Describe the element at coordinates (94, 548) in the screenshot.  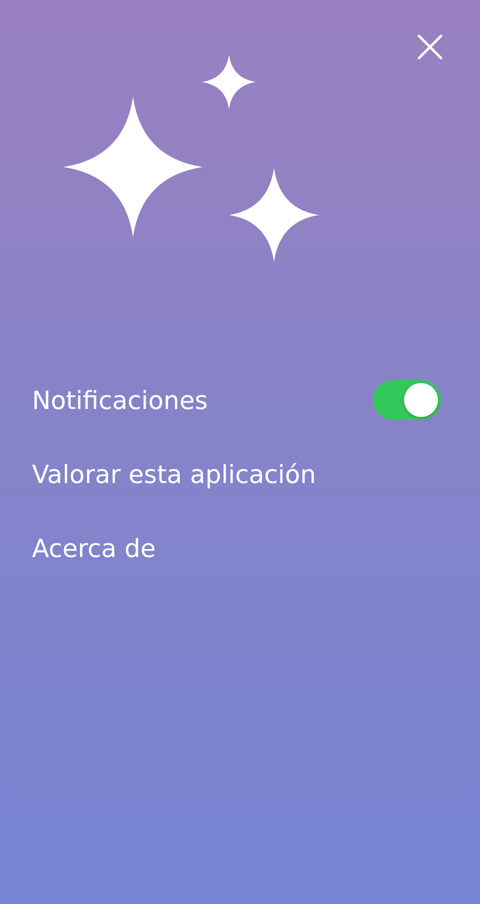
I see `menu-item: Acerca de` at that location.